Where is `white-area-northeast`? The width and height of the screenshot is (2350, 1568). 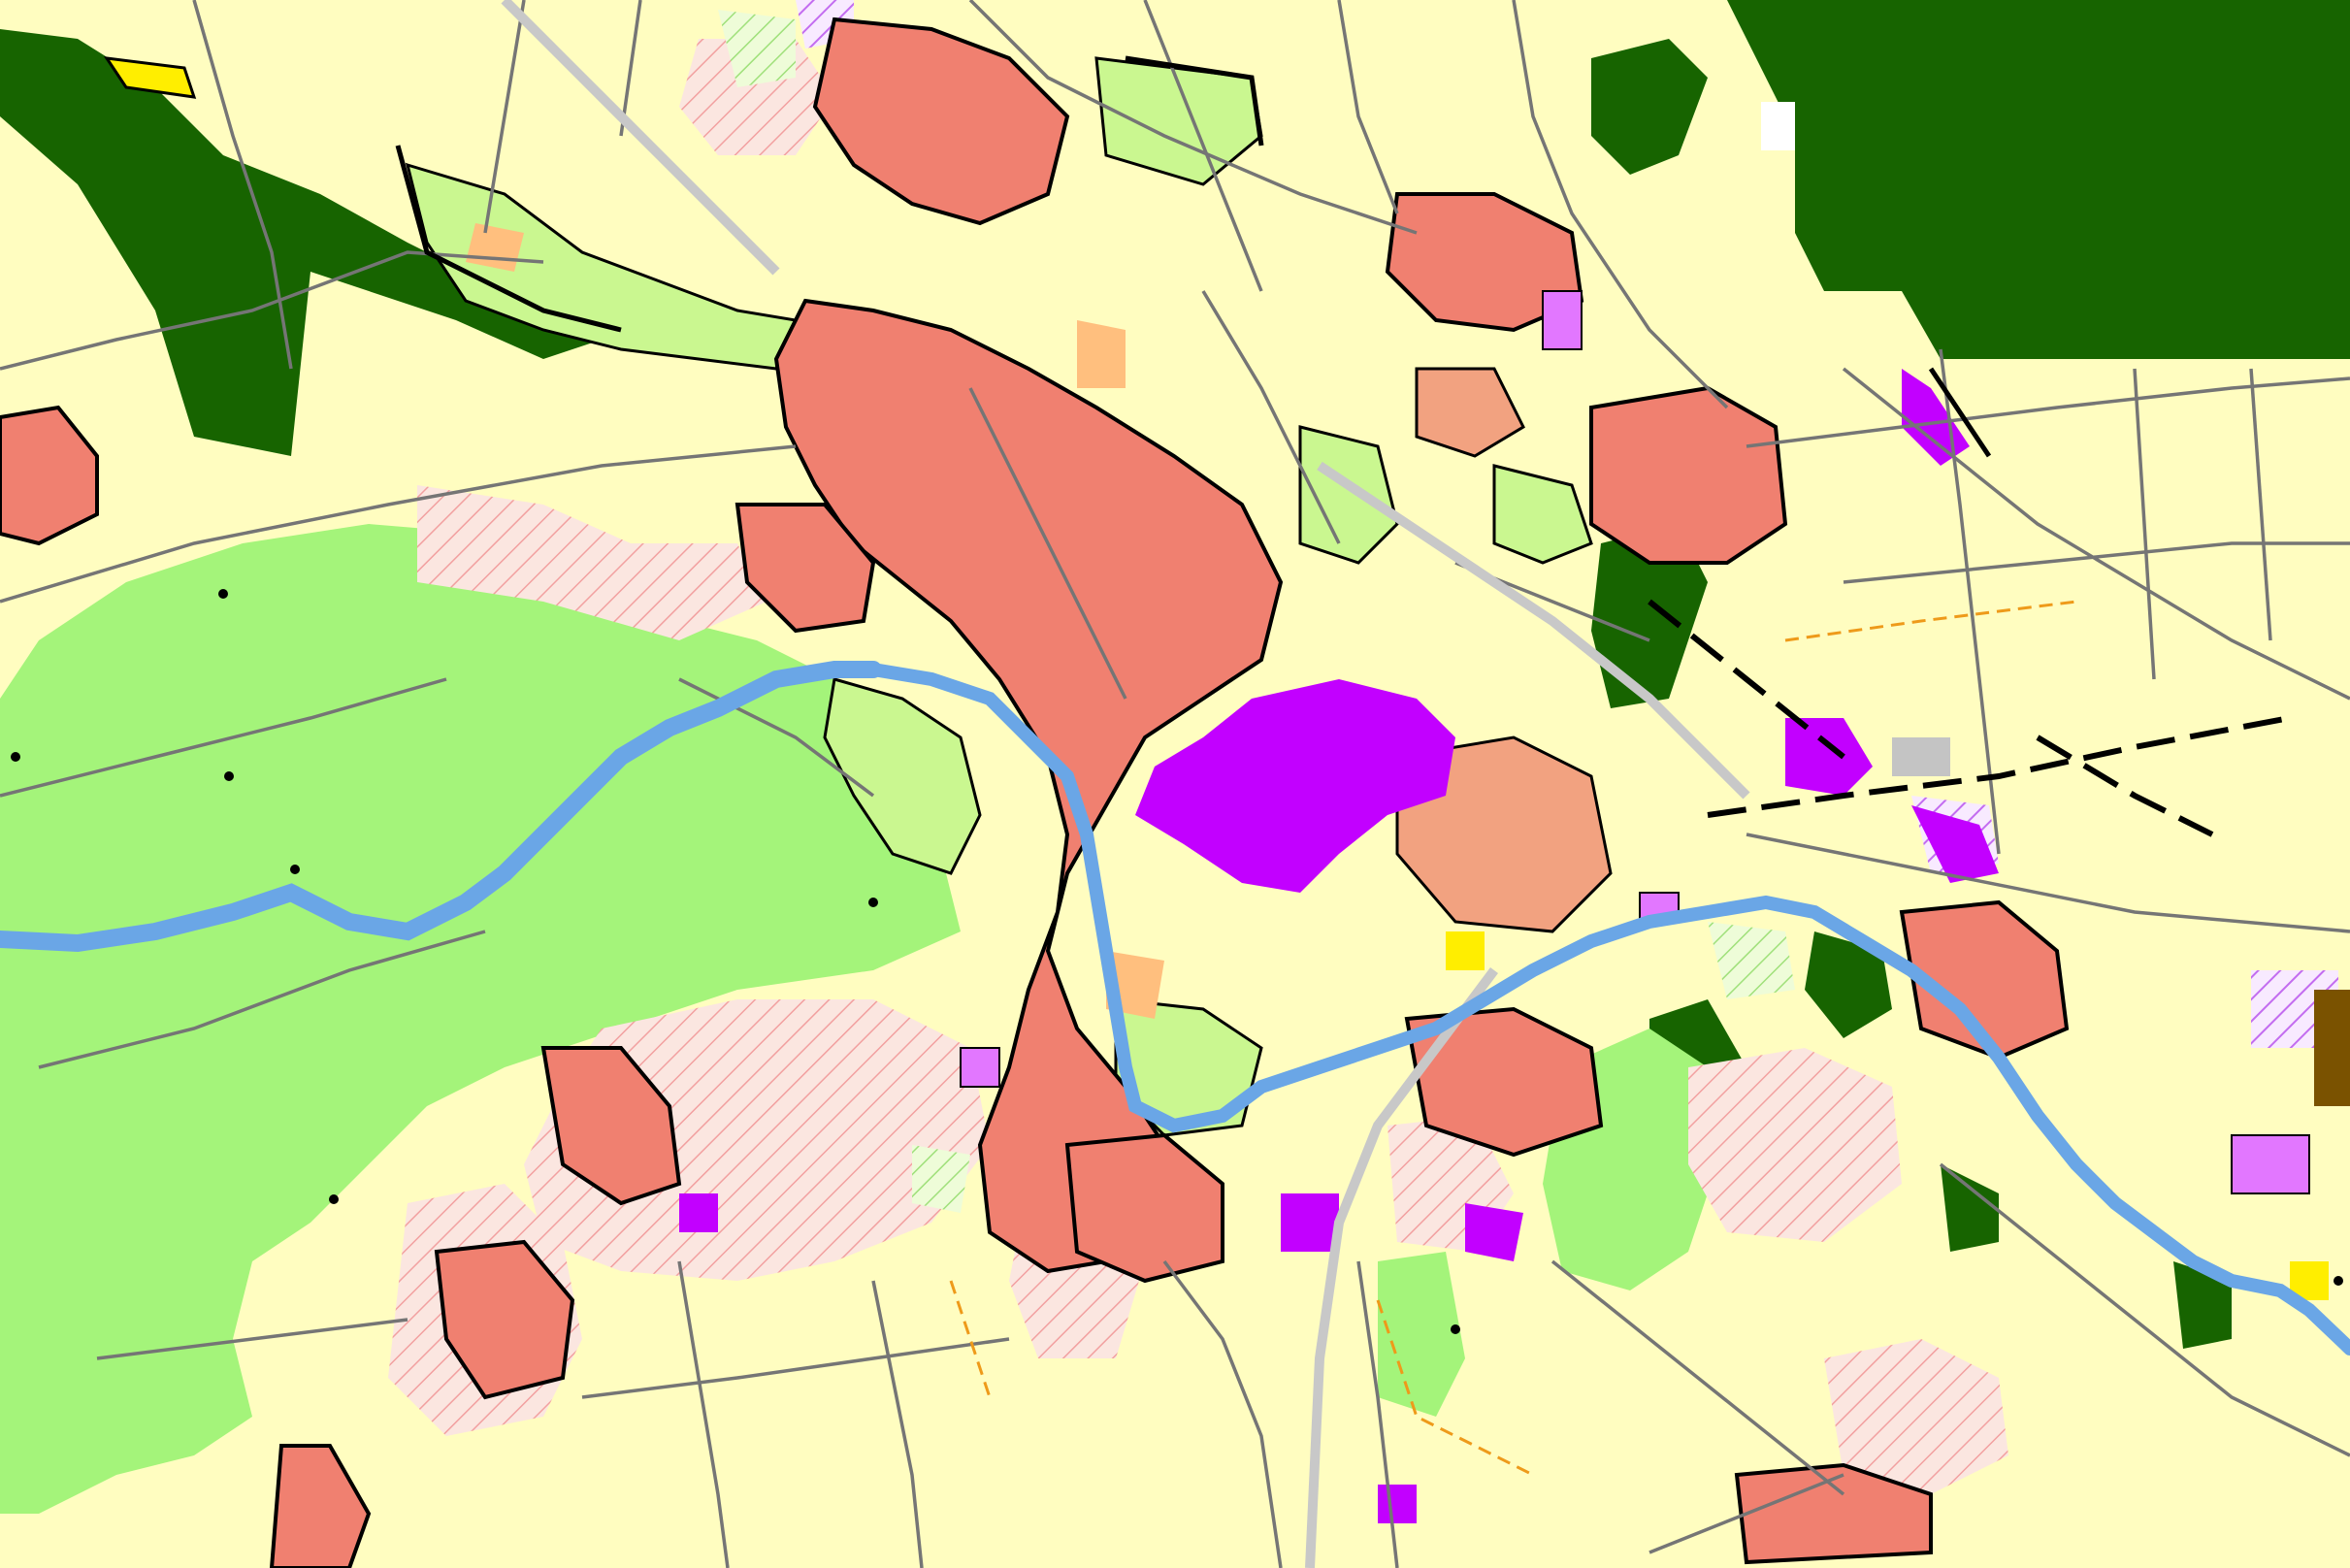
white-area-northeast is located at coordinates (1778, 126).